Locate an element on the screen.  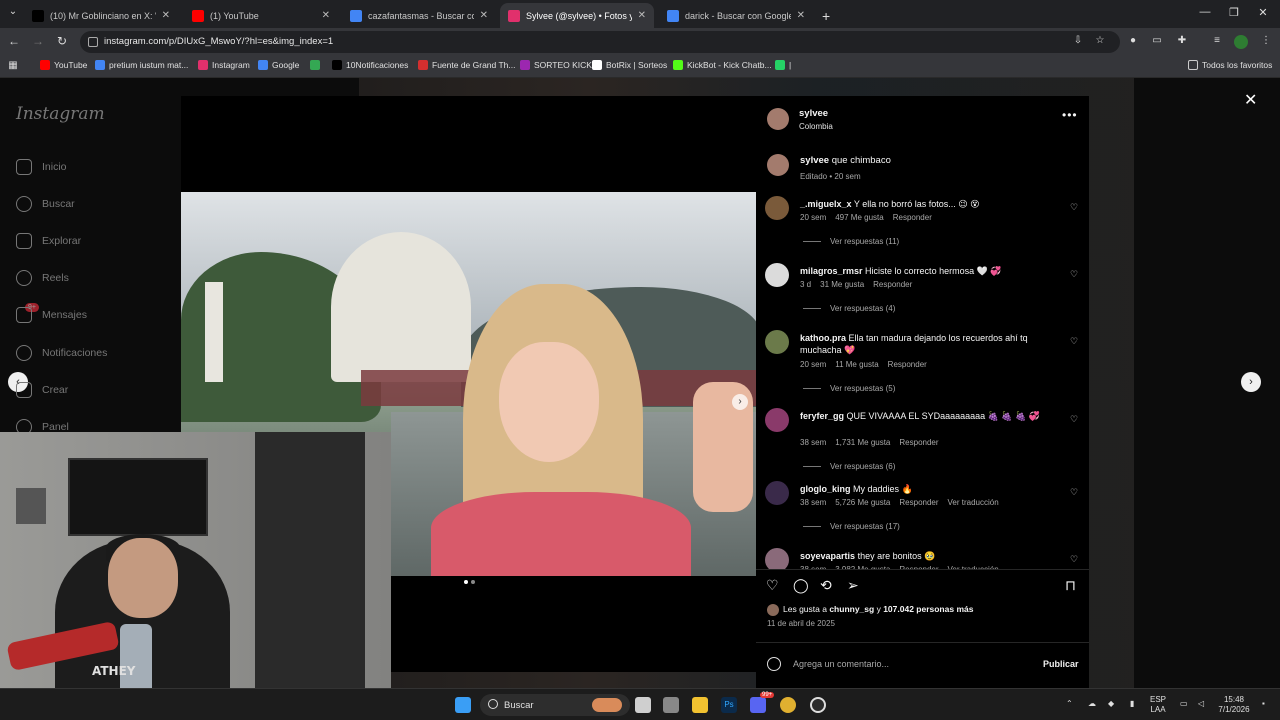
bookmark-8: BotRix | Sorteos is located at coordinates (629, 65).